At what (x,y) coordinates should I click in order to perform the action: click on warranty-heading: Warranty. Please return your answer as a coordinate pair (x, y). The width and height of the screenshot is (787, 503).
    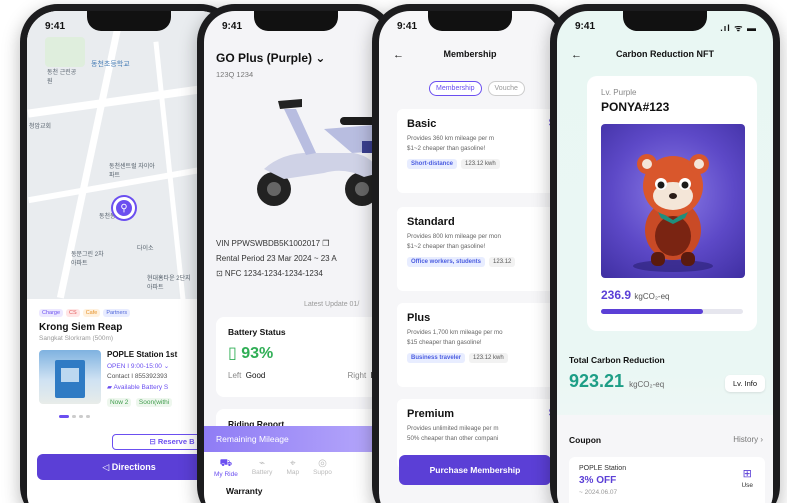
    Looking at the image, I should click on (244, 491).